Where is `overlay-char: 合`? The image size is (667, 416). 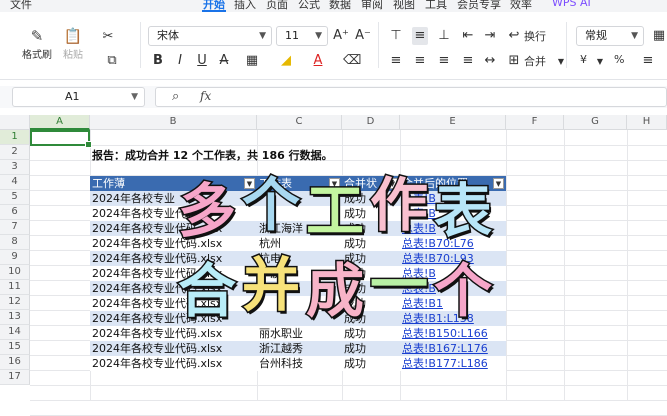 overlay-char: 合 is located at coordinates (206, 291).